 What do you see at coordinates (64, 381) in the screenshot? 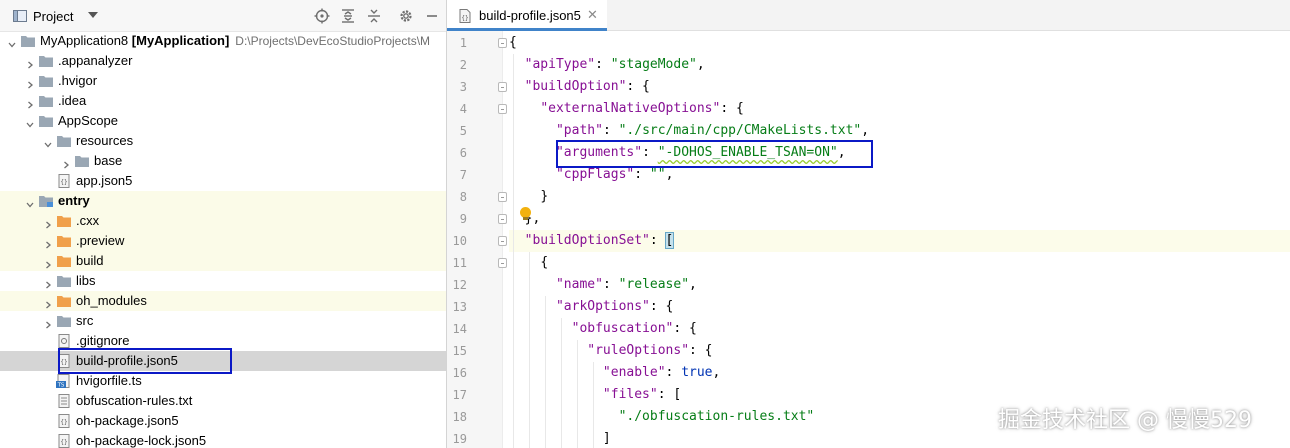
I see `ts-file-icon: TS` at bounding box center [64, 381].